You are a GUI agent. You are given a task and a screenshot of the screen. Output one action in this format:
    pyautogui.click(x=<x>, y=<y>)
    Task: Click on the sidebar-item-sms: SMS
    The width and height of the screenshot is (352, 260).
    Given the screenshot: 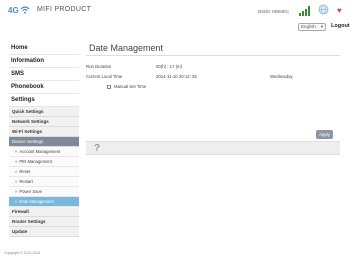 What is the action you would take?
    pyautogui.click(x=44, y=74)
    